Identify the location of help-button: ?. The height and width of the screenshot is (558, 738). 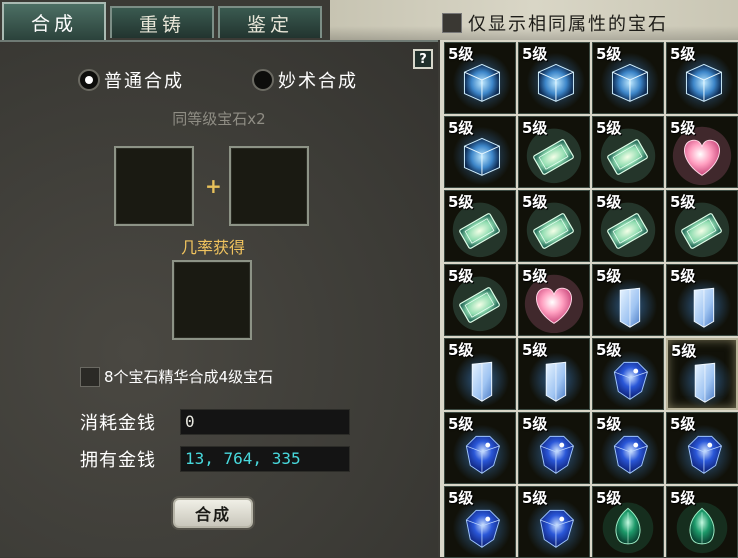
(423, 59).